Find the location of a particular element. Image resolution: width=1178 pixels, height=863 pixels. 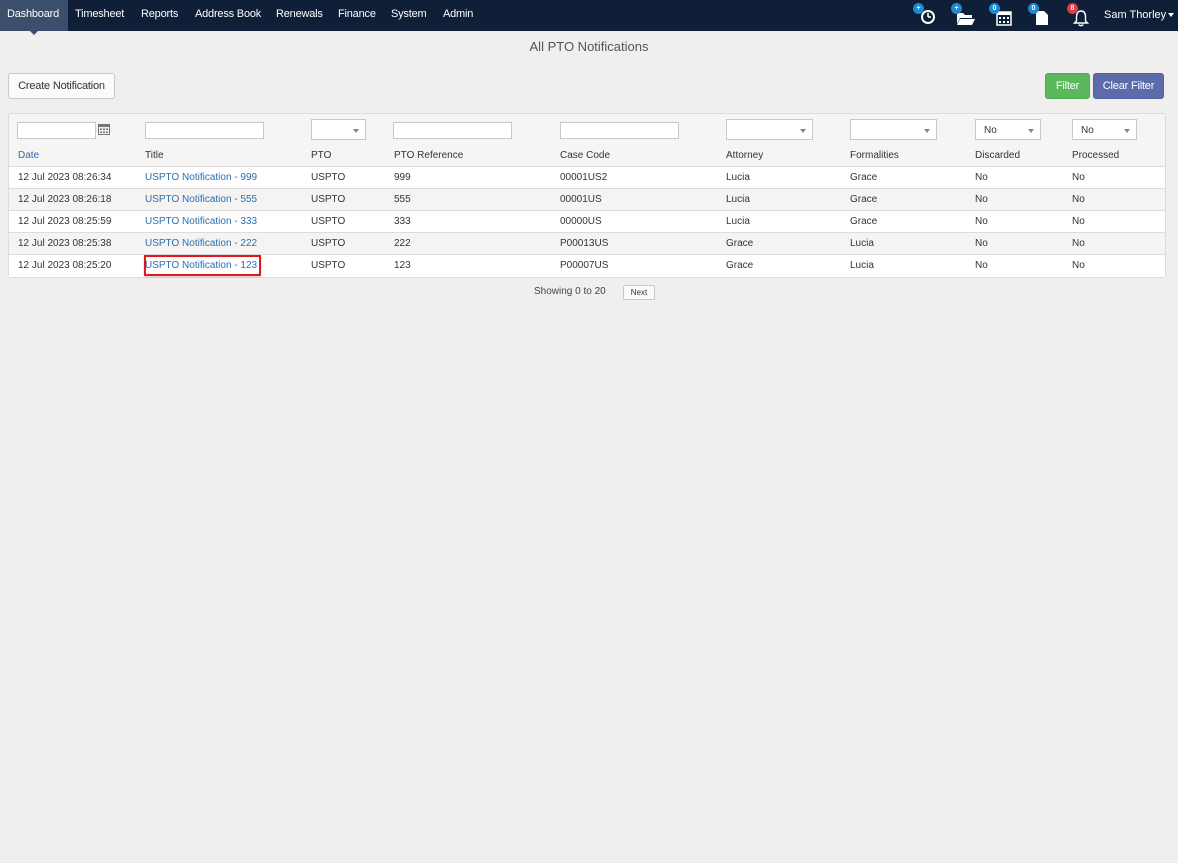

column-header-pto-reference: PTO Reference is located at coordinates (428, 155).